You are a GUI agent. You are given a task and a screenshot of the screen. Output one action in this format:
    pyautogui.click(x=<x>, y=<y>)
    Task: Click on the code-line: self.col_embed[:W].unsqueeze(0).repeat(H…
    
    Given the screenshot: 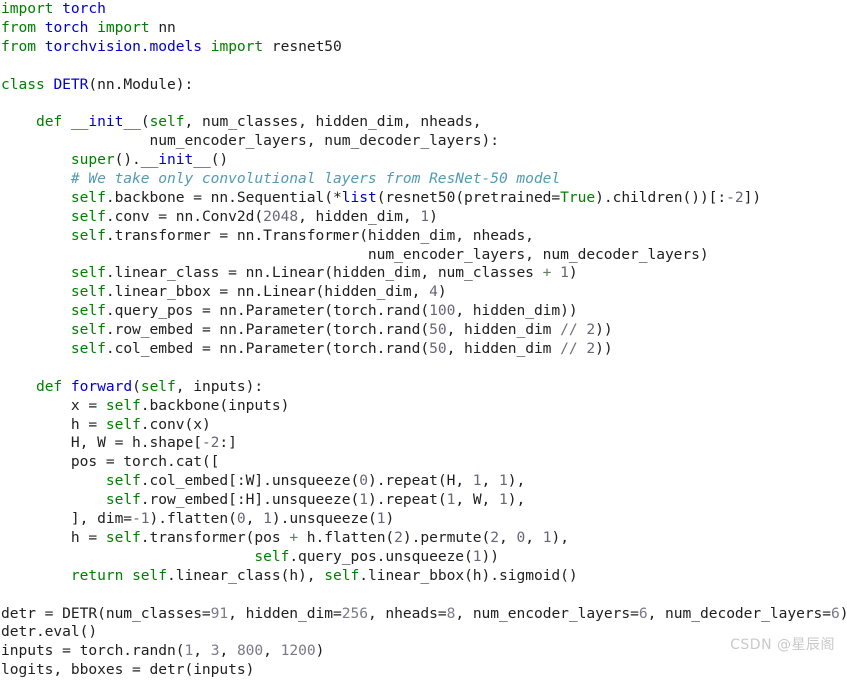 What is the action you would take?
    pyautogui.click(x=315, y=481)
    